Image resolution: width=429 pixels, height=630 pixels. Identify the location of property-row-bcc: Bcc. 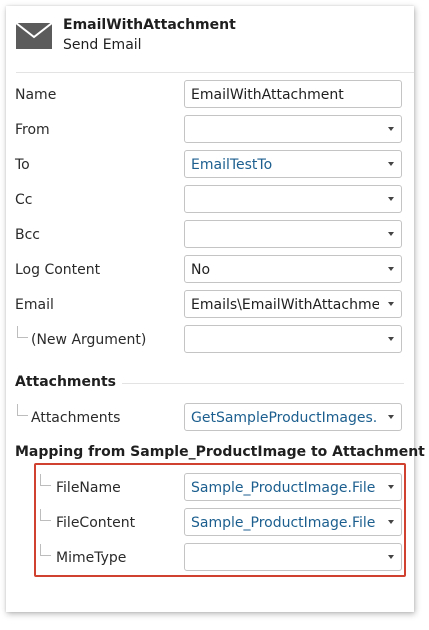
(210, 235).